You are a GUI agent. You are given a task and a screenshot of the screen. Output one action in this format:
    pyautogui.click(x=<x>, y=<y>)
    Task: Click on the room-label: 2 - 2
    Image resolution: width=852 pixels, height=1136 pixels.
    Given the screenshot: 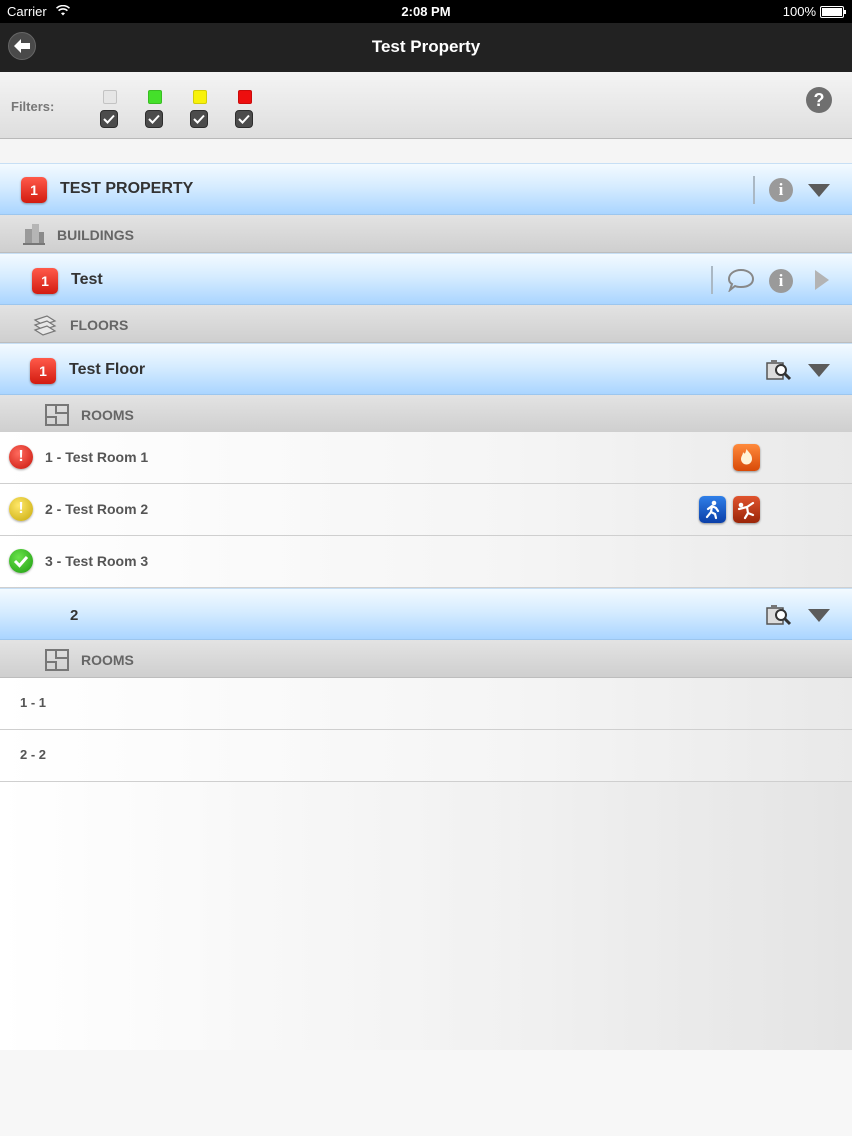 What is the action you would take?
    pyautogui.click(x=33, y=754)
    